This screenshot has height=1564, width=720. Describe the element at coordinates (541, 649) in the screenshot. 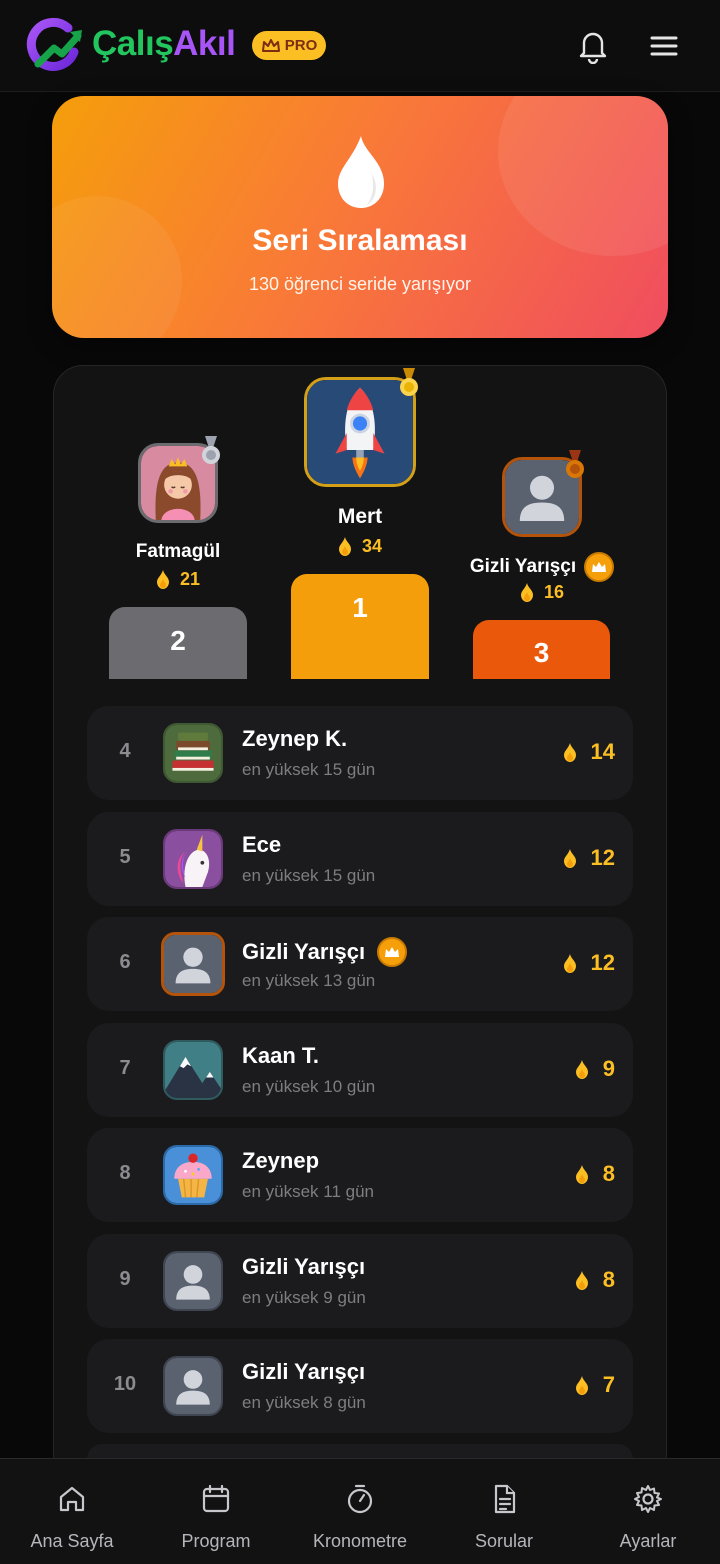

I see `podium-step-third: 3` at that location.